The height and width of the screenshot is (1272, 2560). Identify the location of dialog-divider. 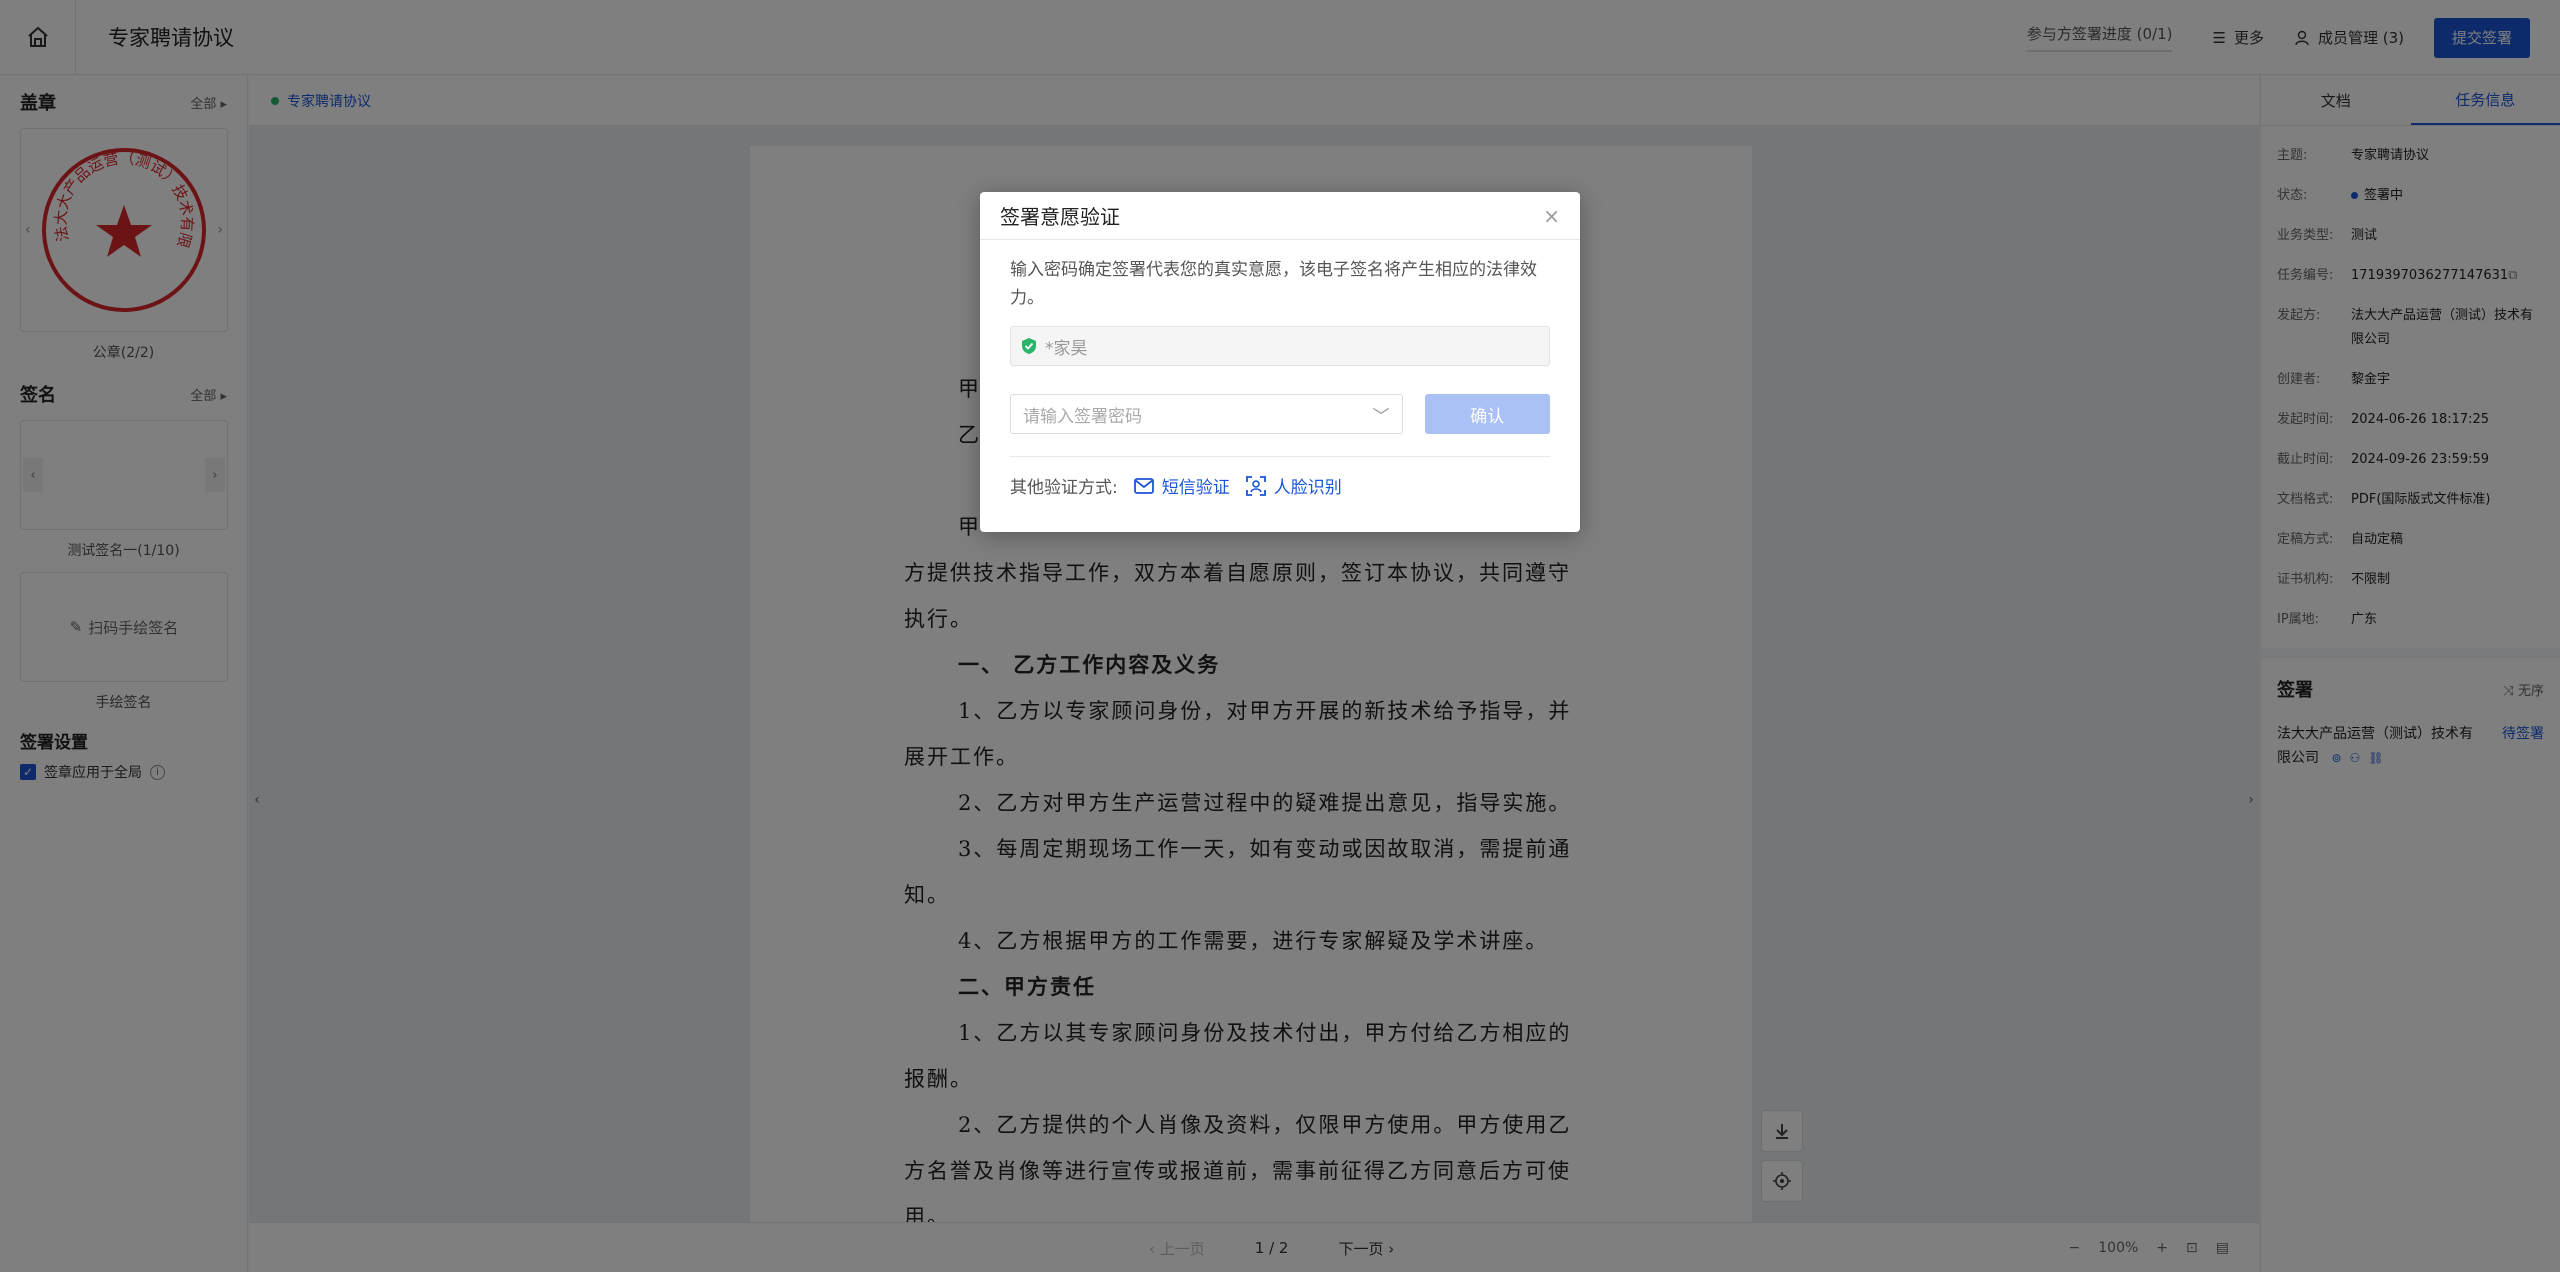
(1280, 456).